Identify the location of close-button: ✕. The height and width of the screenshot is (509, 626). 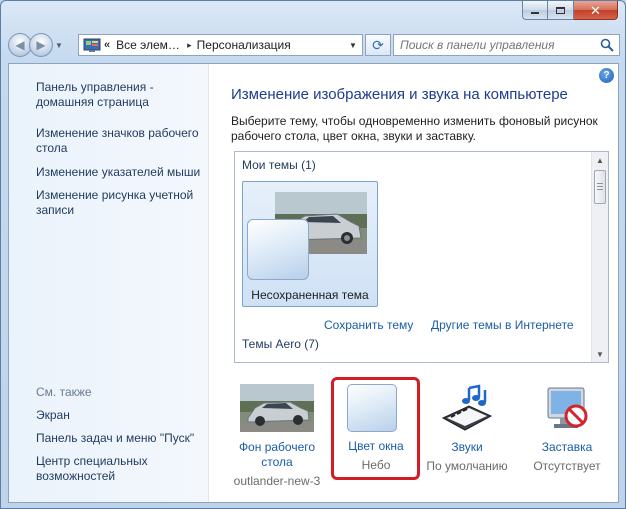
(596, 10).